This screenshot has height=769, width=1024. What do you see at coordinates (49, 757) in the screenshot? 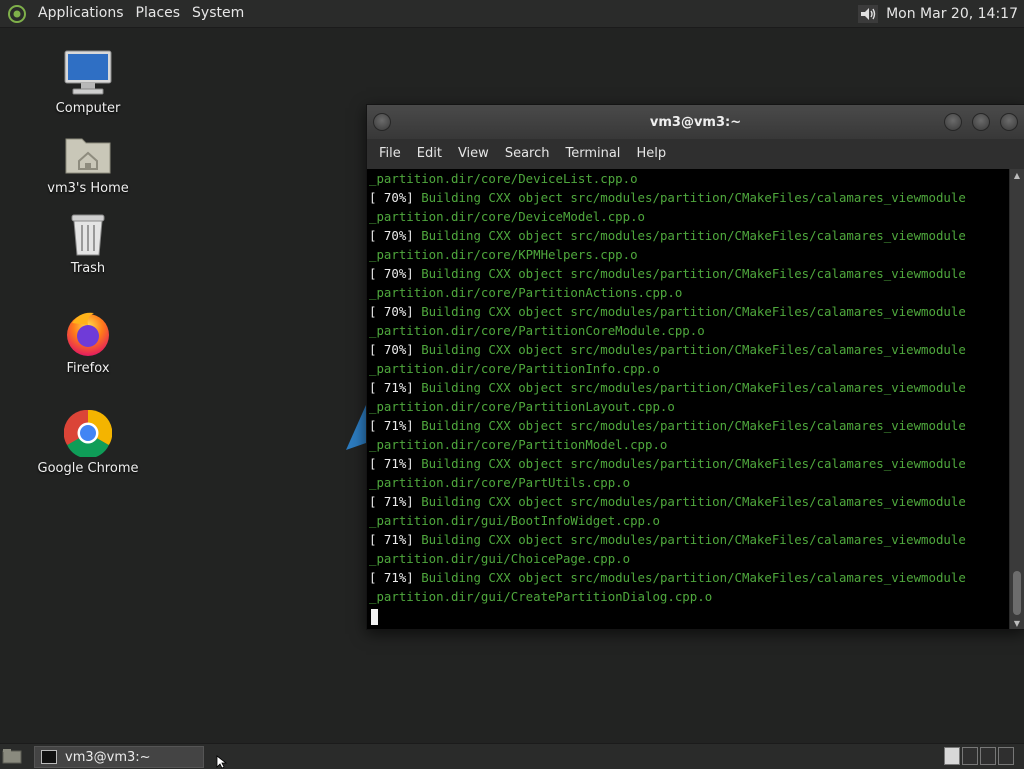
I see `terminal-icon` at bounding box center [49, 757].